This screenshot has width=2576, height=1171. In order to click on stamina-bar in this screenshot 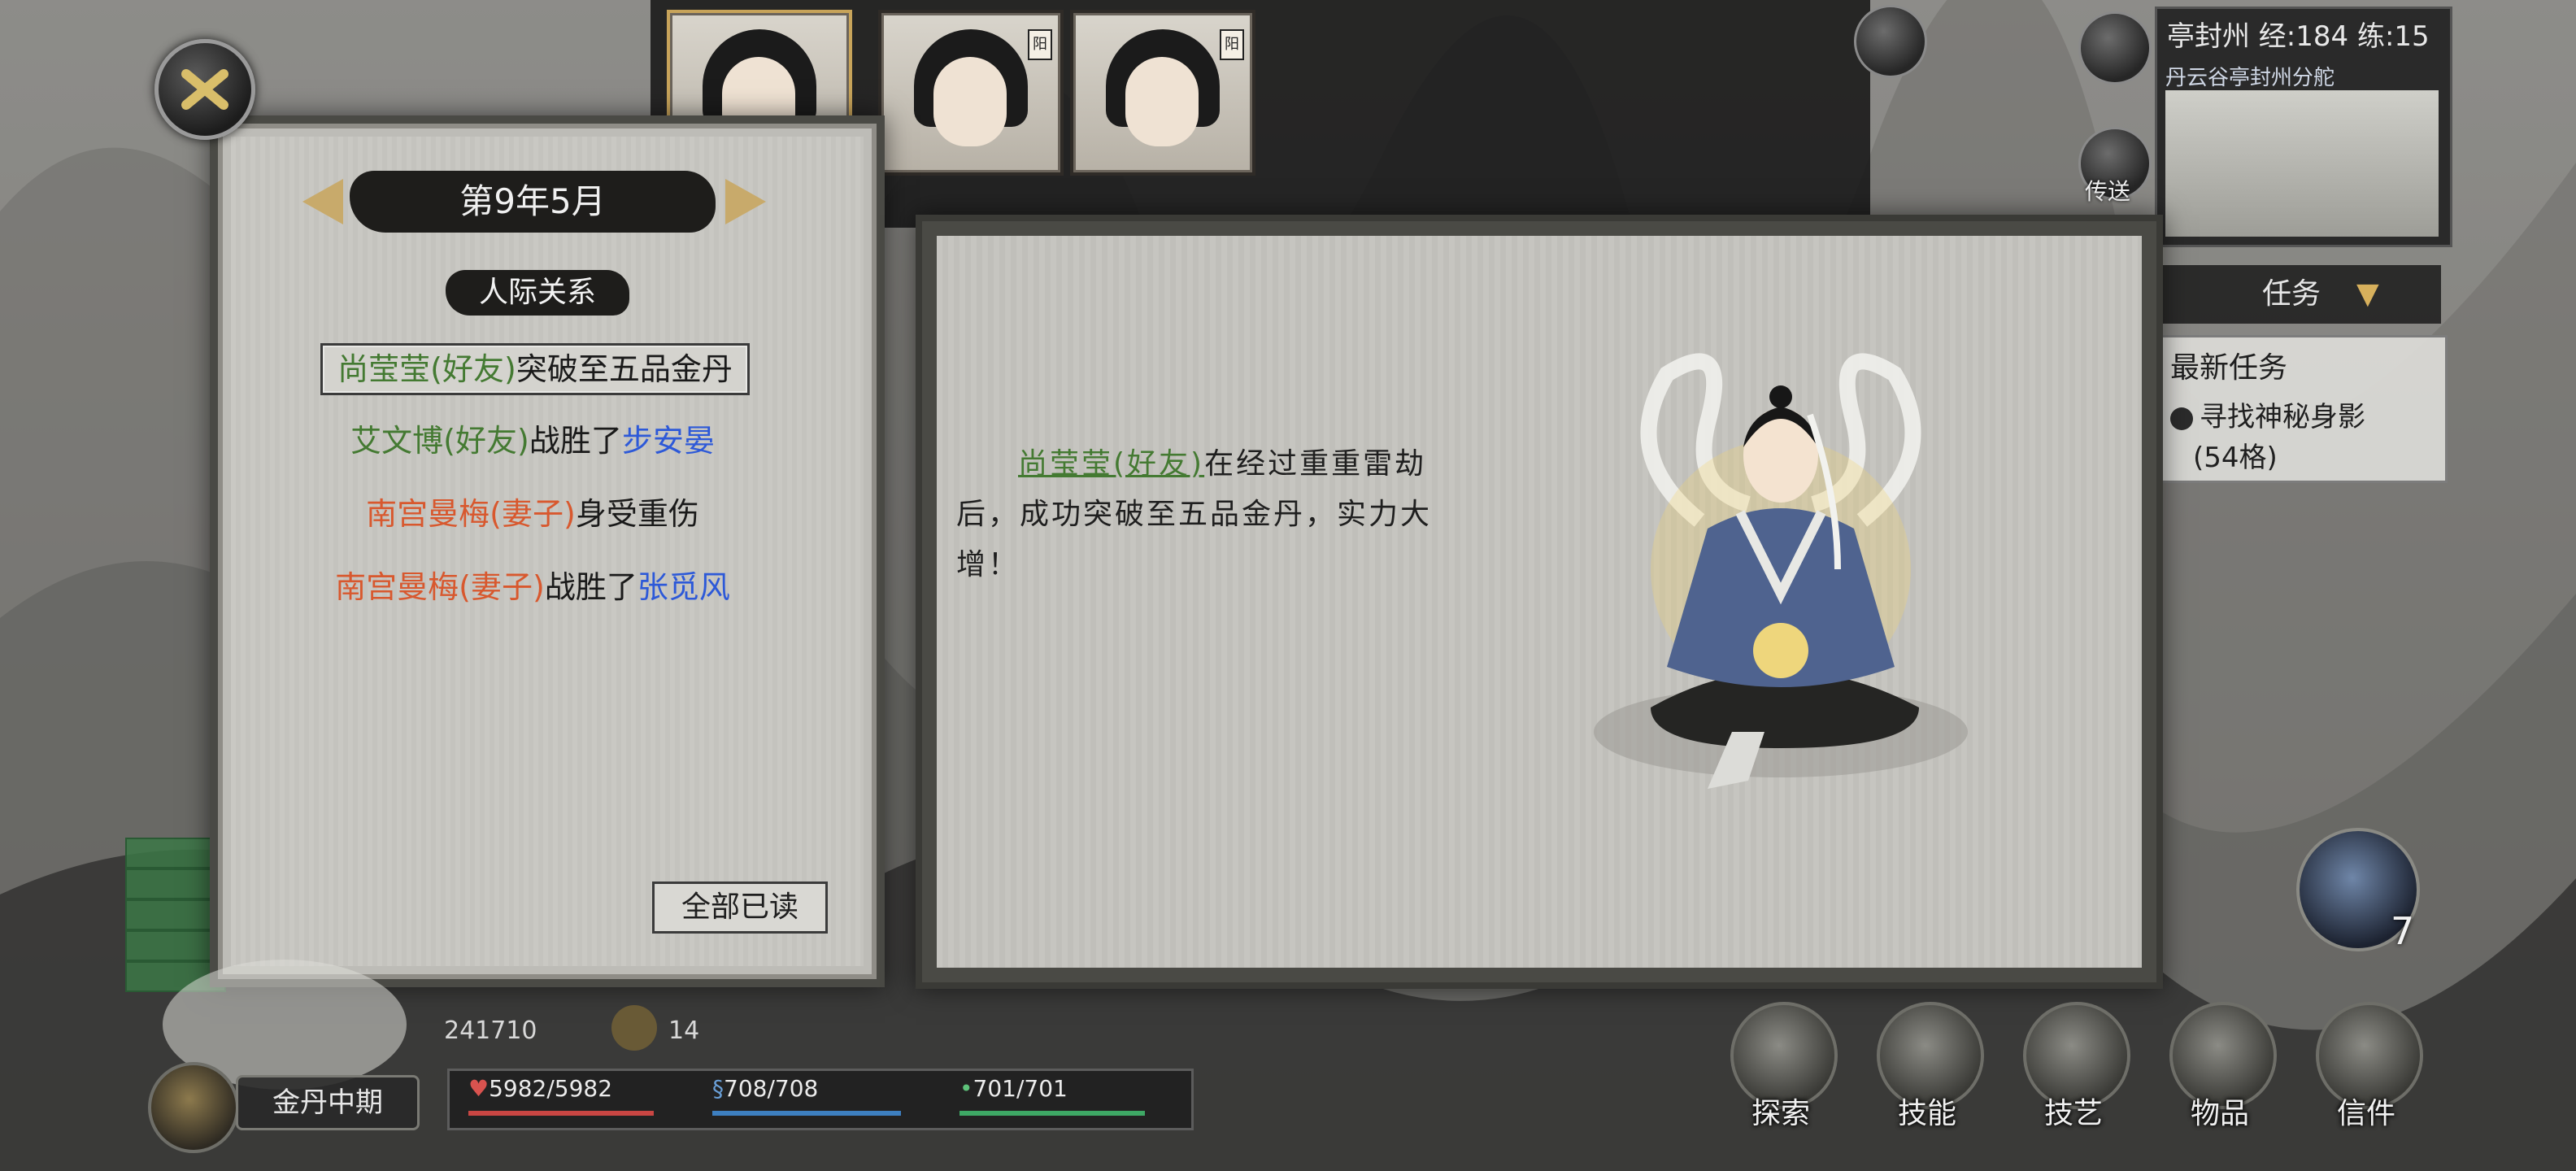, I will do `click(1052, 1113)`.